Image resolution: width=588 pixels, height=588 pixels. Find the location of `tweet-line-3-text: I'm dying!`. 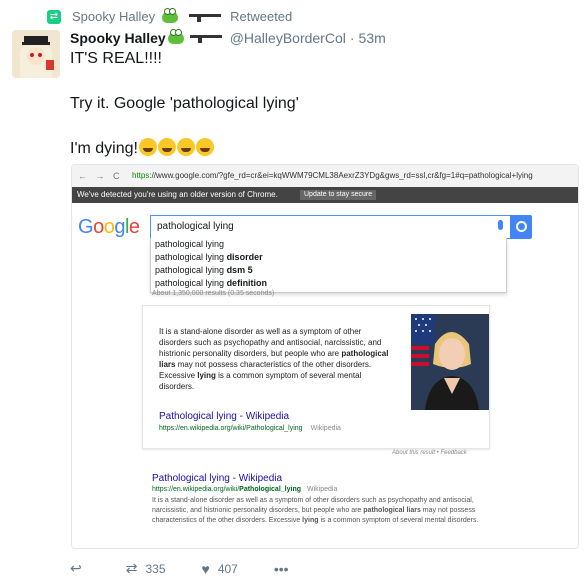

tweet-line-3-text: I'm dying! is located at coordinates (104, 148).